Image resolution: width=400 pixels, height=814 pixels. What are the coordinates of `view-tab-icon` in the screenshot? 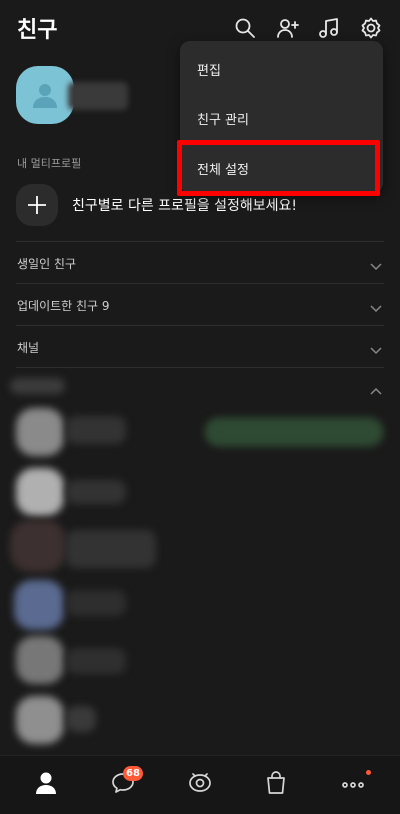 It's located at (200, 783).